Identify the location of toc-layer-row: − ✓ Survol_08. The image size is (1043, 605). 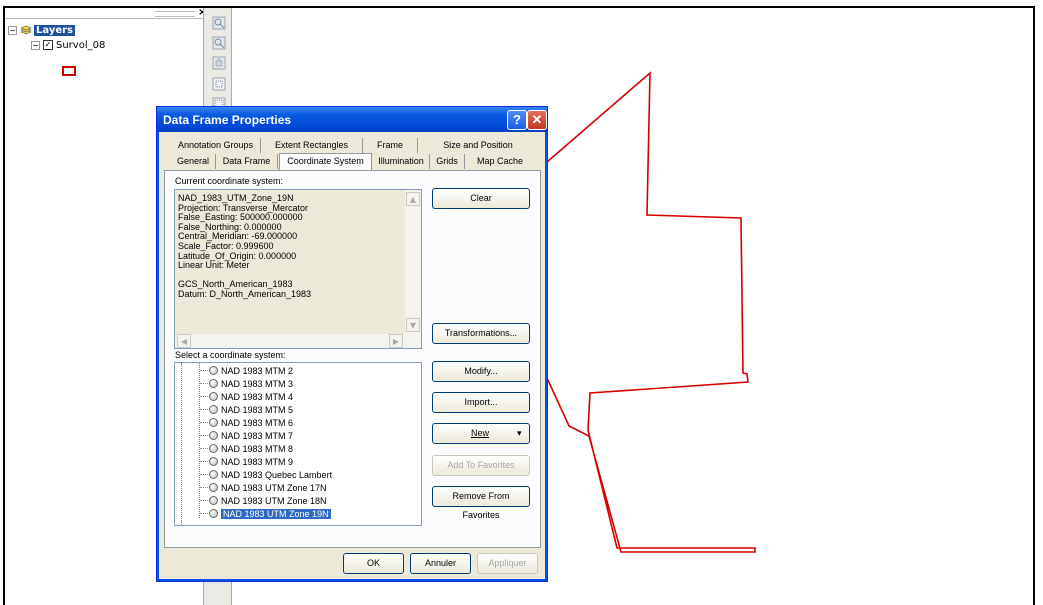
(68, 45).